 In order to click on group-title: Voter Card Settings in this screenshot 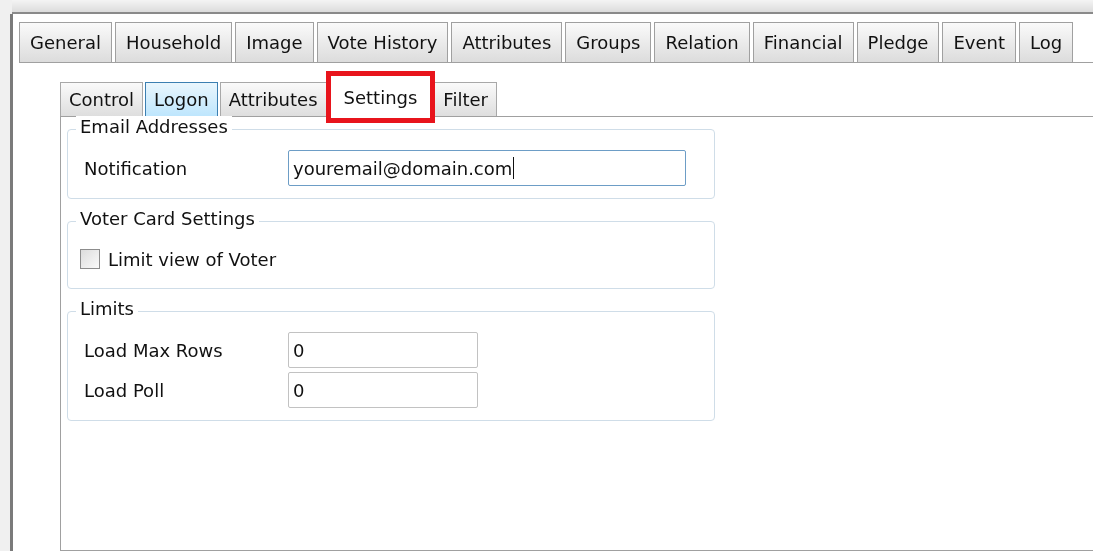, I will do `click(167, 218)`.